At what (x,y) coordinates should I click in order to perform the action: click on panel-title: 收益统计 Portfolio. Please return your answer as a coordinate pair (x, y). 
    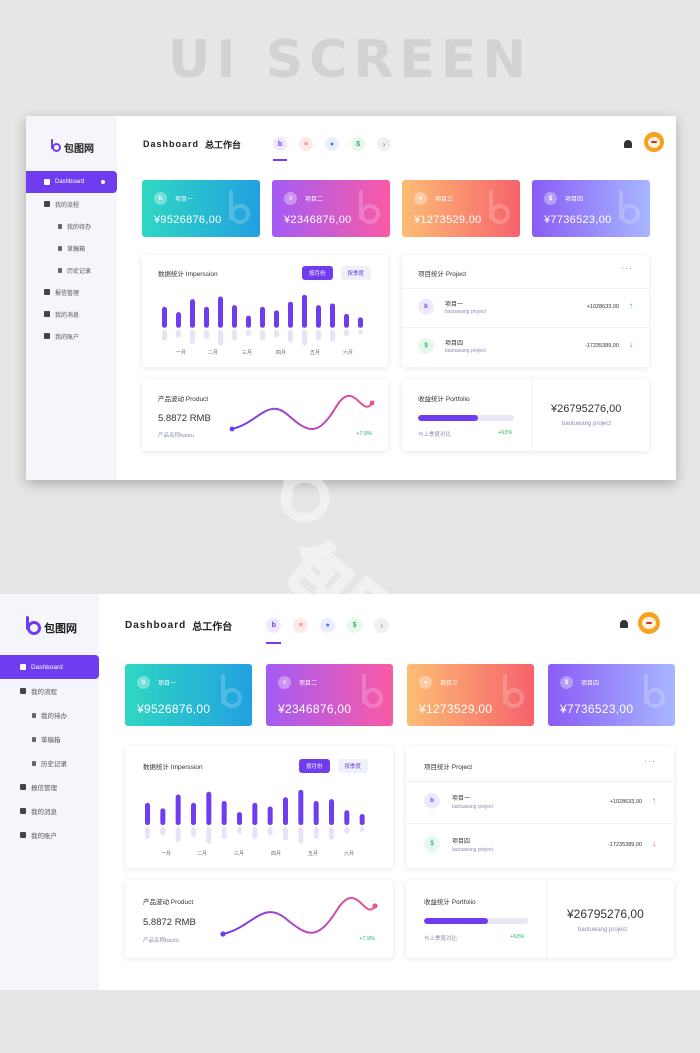
    Looking at the image, I should click on (444, 399).